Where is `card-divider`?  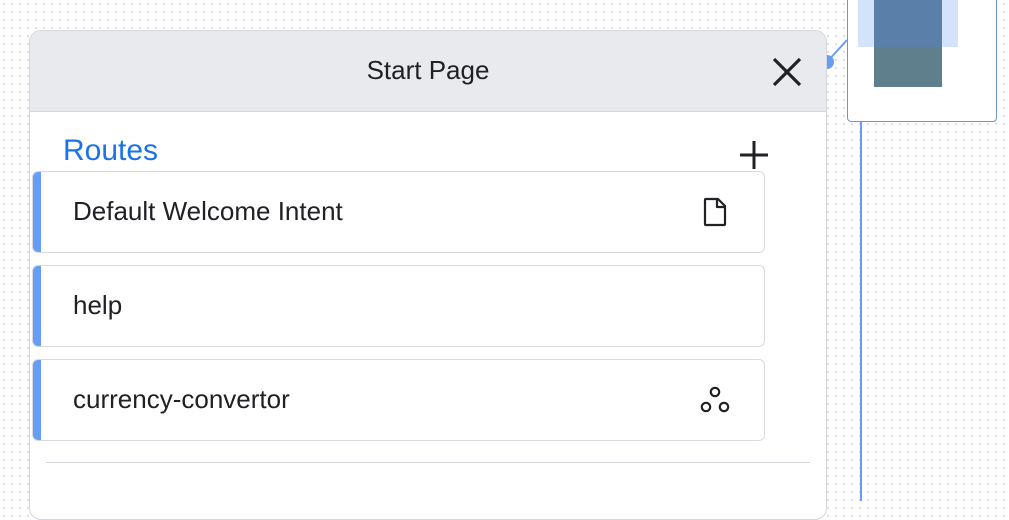 card-divider is located at coordinates (428, 462).